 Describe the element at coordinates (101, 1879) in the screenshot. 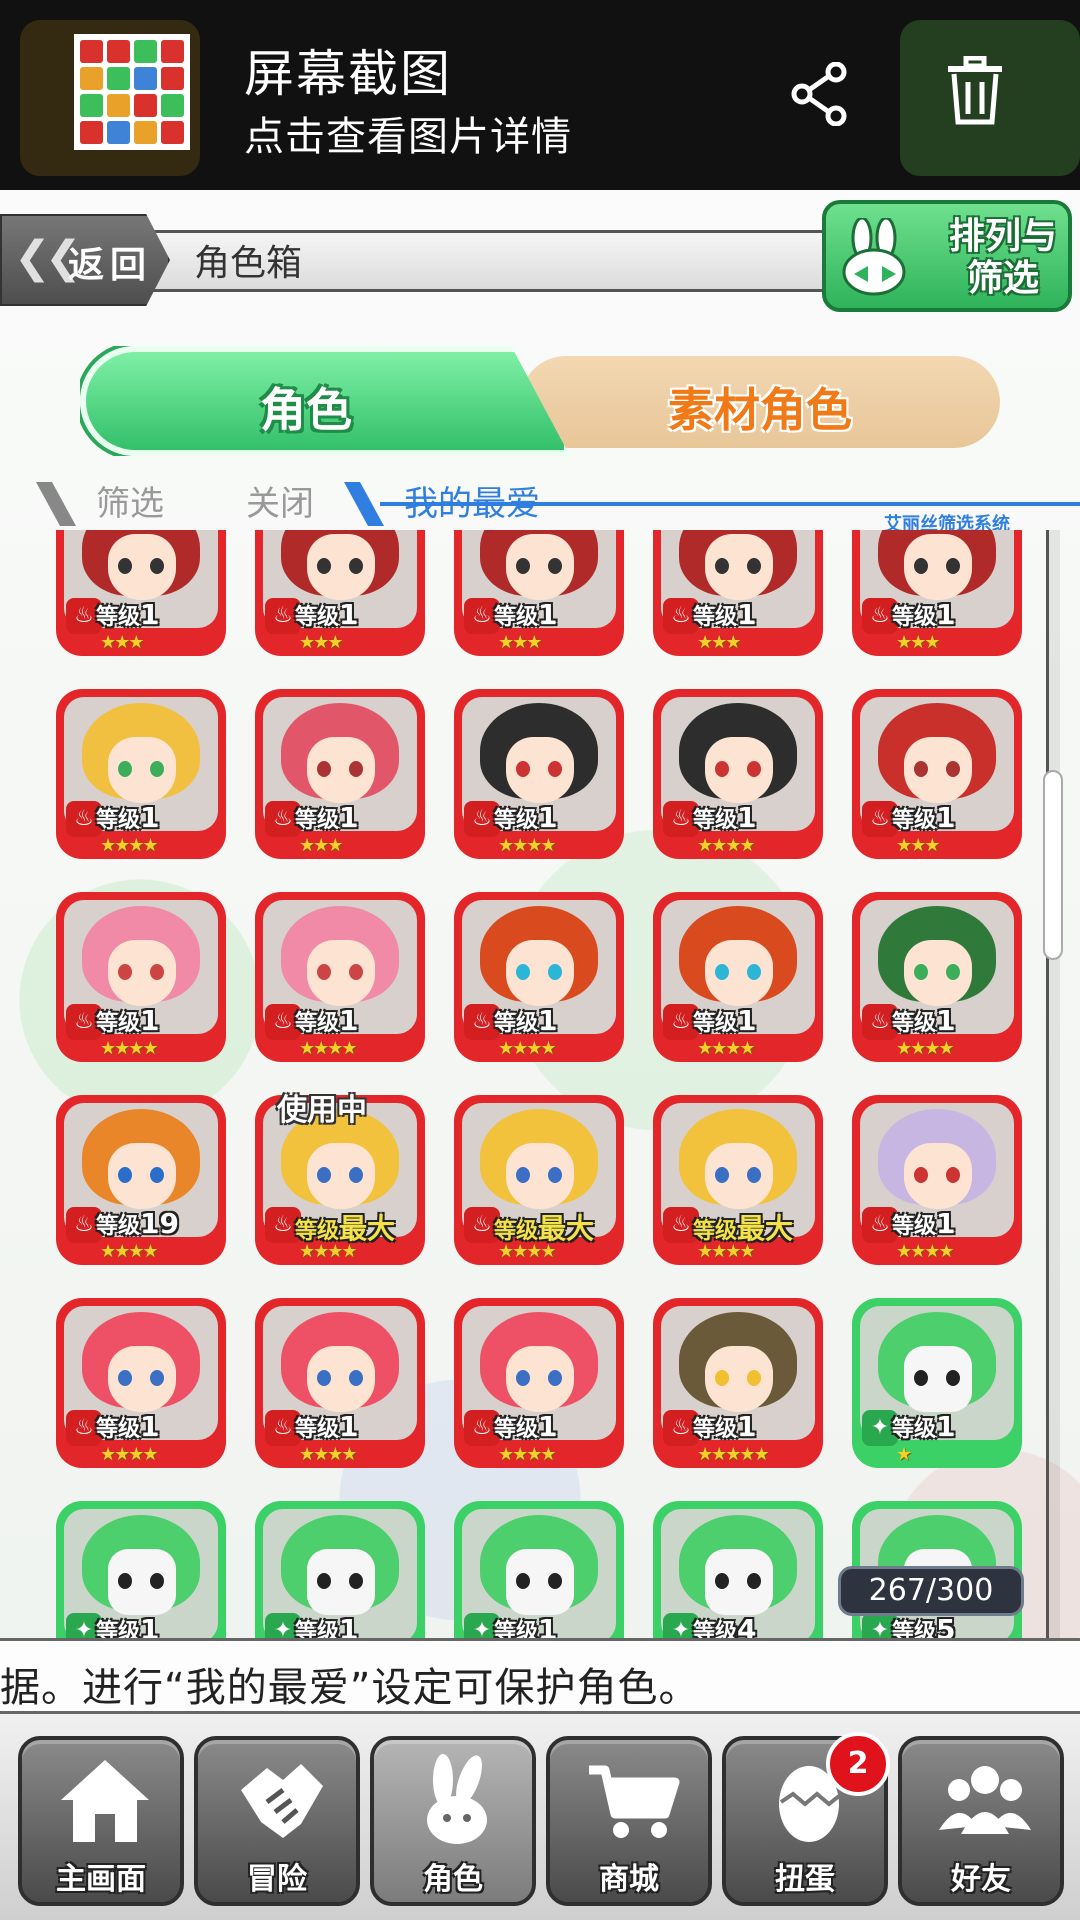

I see `nav-home-label: 主画面` at that location.